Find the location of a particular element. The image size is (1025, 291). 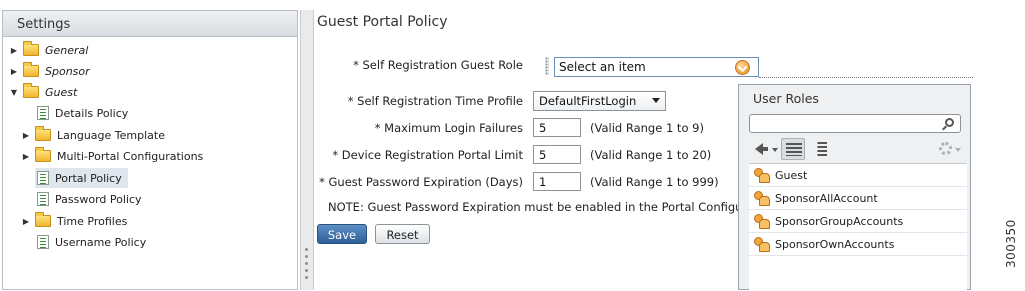

gear-icon is located at coordinates (945, 148).